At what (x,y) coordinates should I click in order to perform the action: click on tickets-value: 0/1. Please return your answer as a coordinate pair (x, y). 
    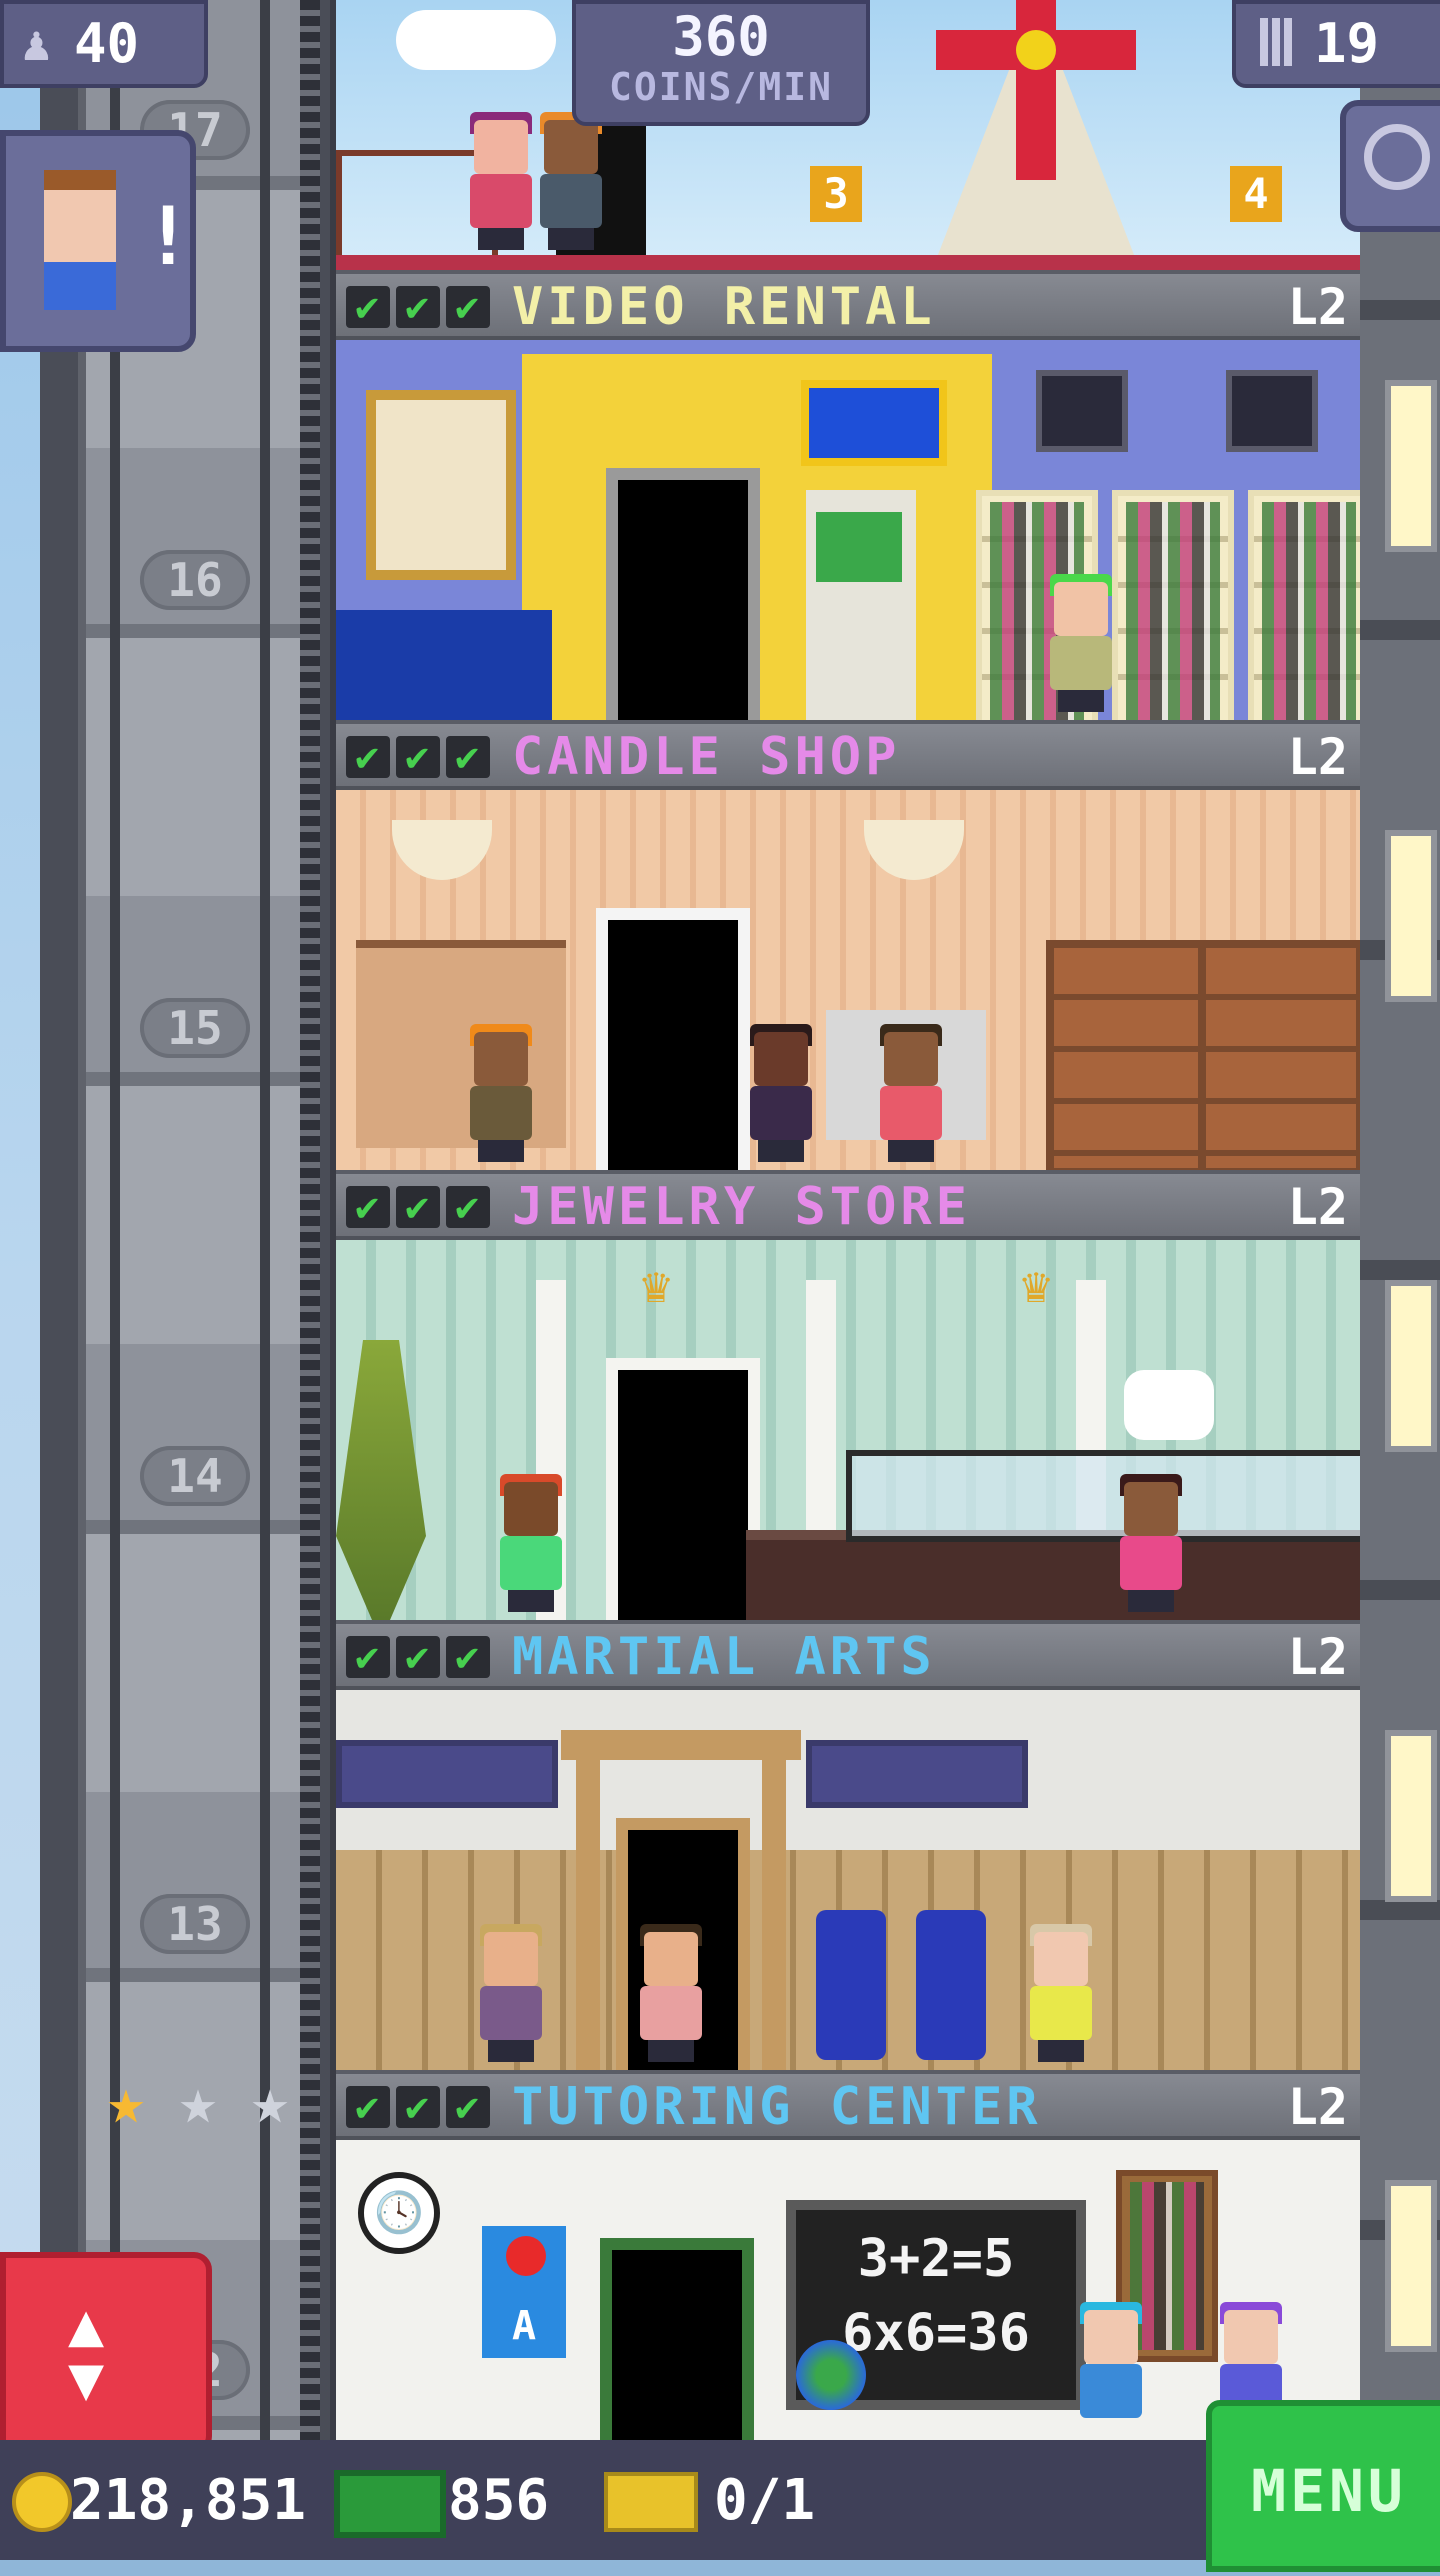
    Looking at the image, I should click on (765, 2500).